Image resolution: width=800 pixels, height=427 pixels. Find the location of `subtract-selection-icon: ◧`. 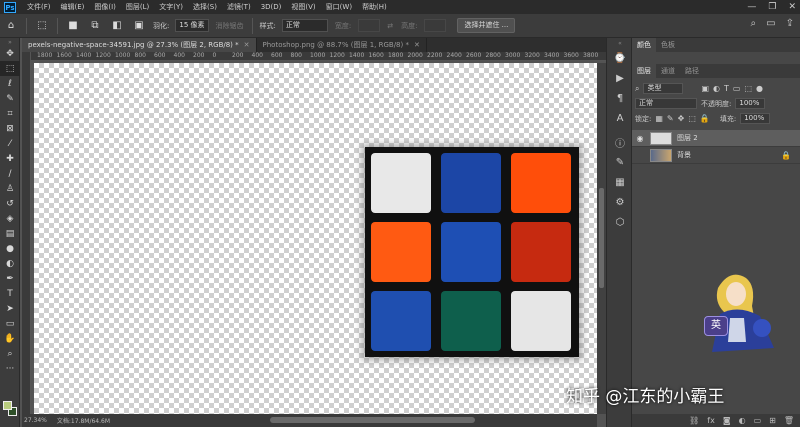

subtract-selection-icon: ◧ is located at coordinates (117, 26).